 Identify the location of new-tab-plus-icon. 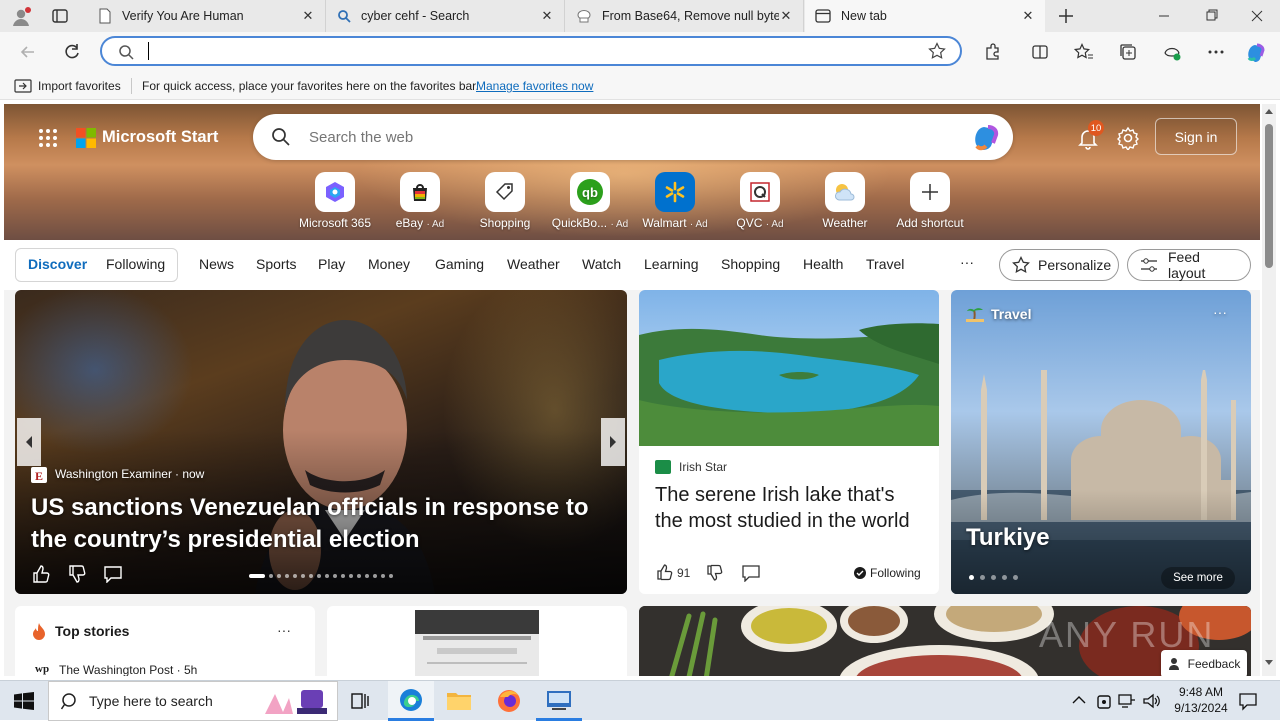
(1066, 16).